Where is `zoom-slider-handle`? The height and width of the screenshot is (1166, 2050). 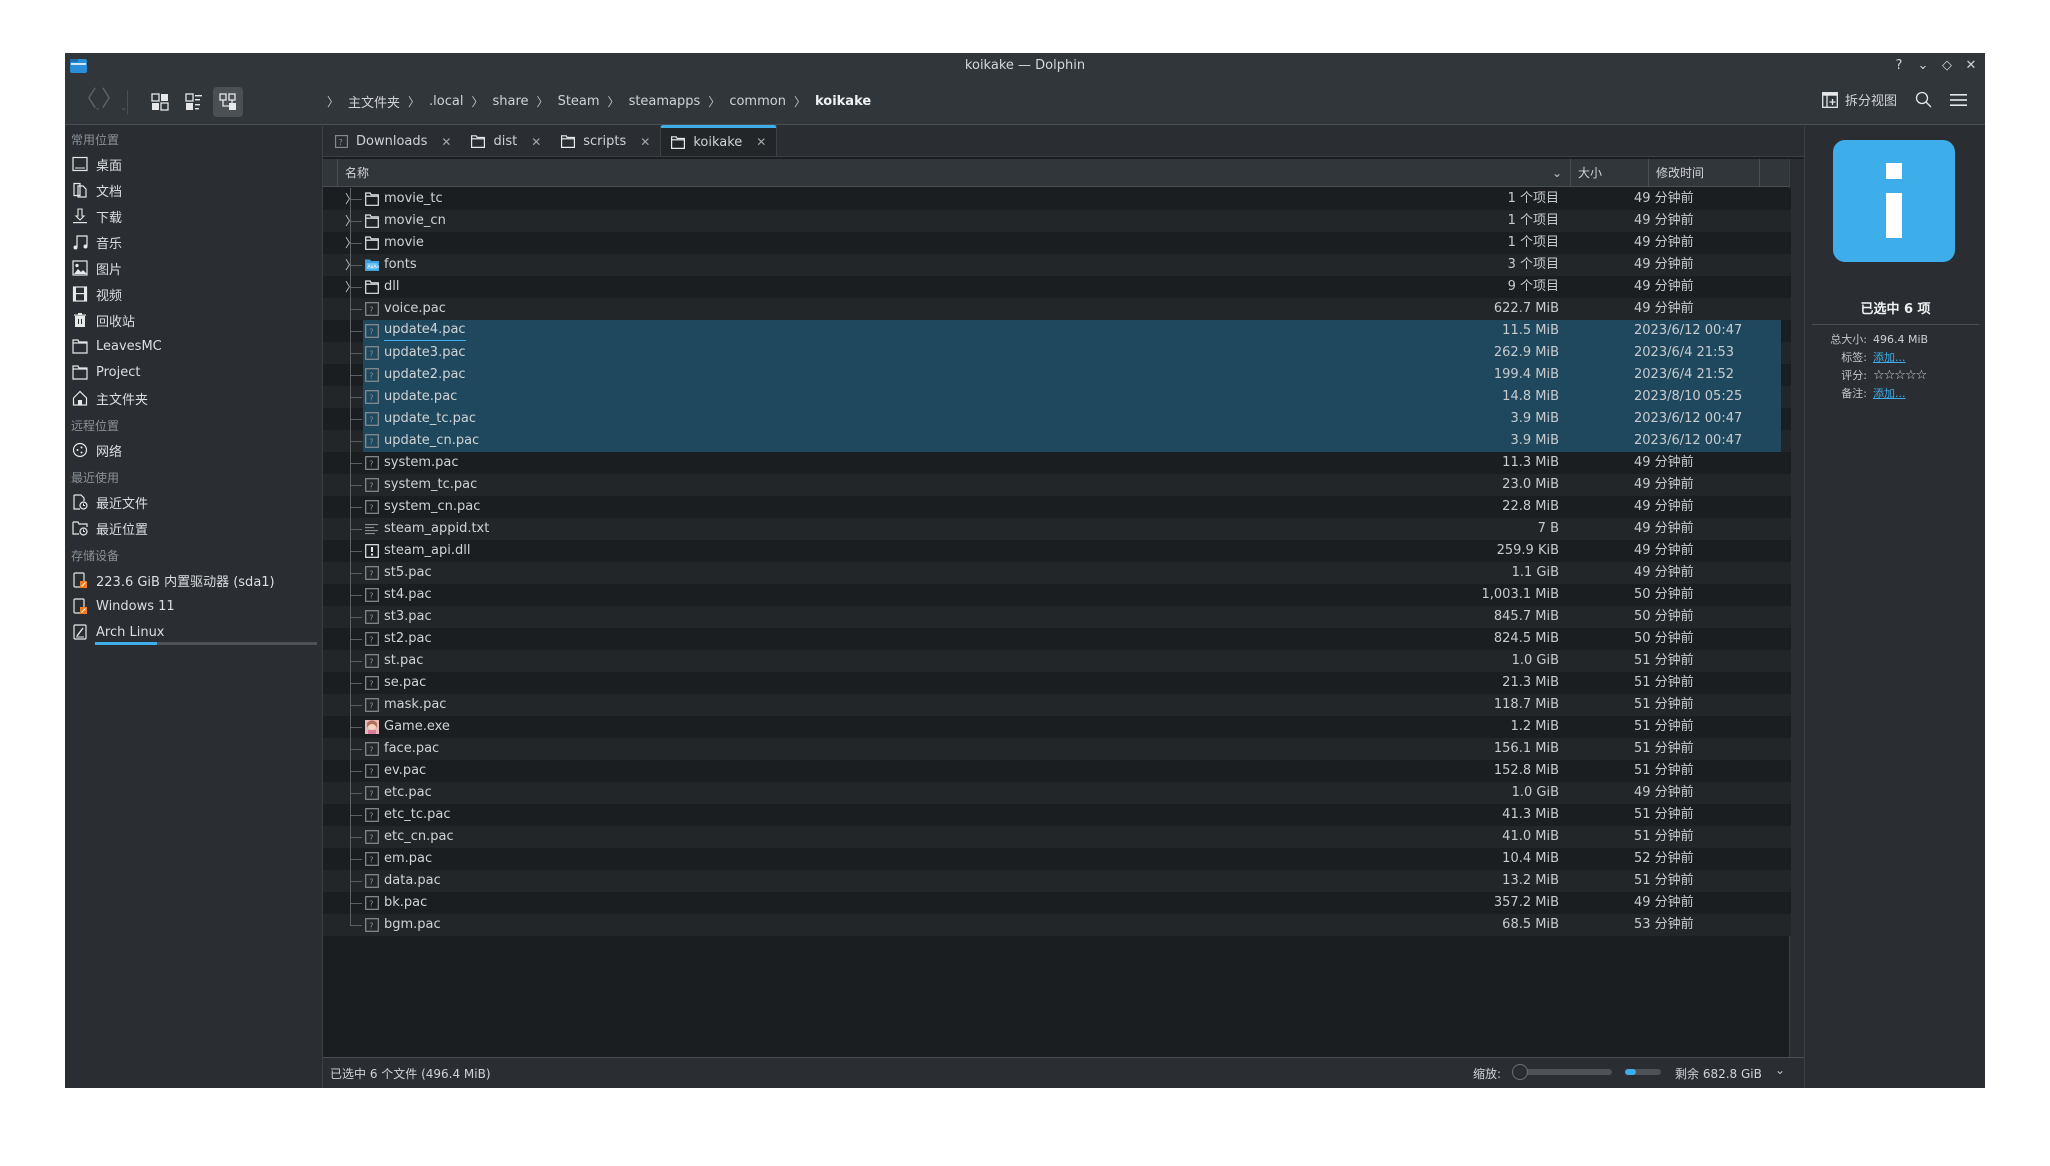
zoom-slider-handle is located at coordinates (1520, 1072).